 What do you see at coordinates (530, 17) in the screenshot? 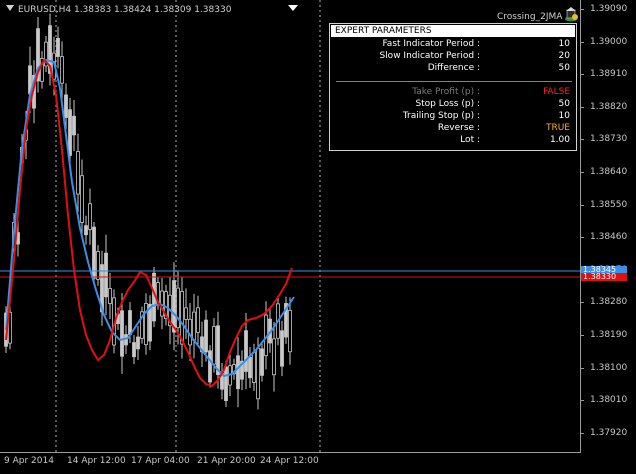
I see `expert-name: Crossing_2JMA` at bounding box center [530, 17].